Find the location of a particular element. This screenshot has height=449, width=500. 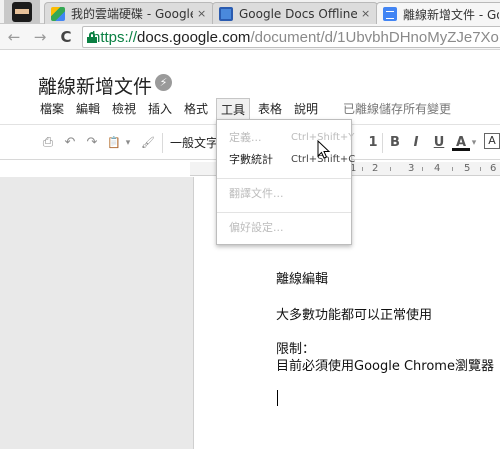

document-line: 大多數功能都可以正常使用 is located at coordinates (354, 313).